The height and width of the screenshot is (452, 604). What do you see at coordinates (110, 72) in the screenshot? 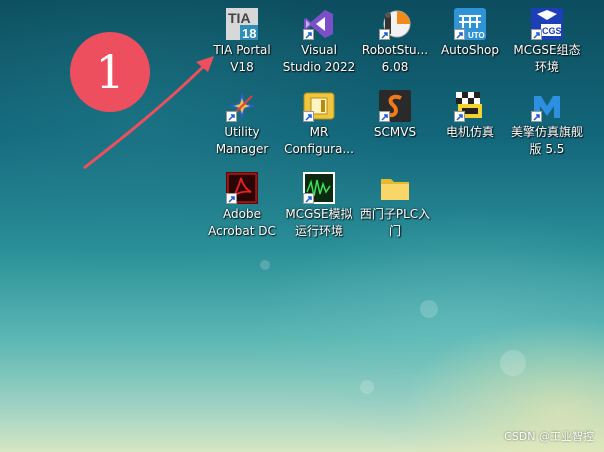
I see `step-number-badge: 1` at bounding box center [110, 72].